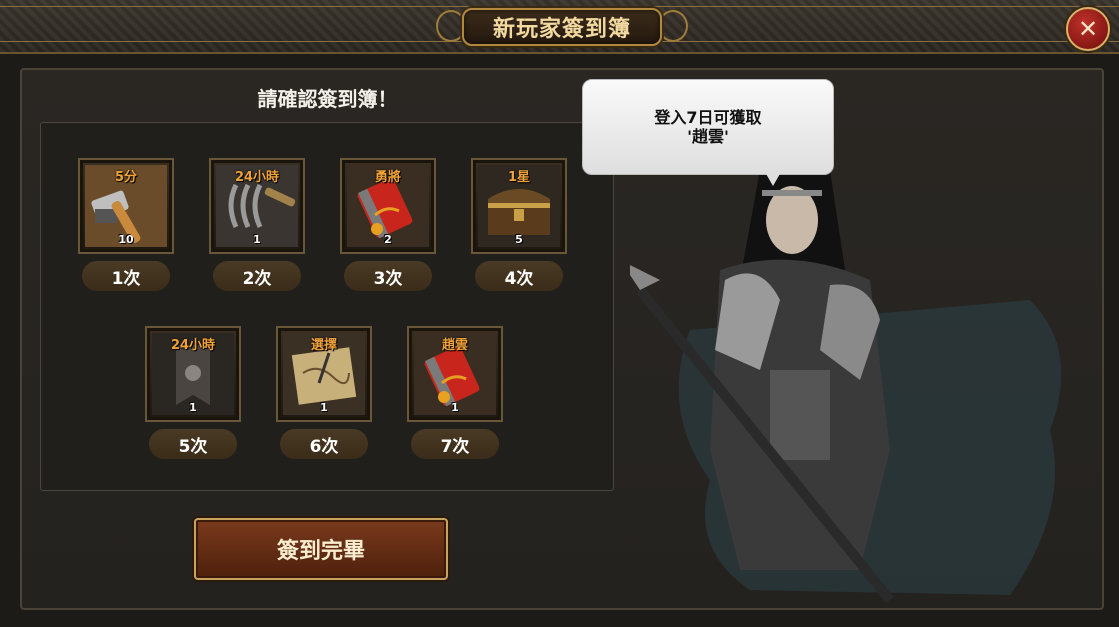 Image resolution: width=1119 pixels, height=627 pixels. Describe the element at coordinates (454, 345) in the screenshot. I see `reward-top-label: 趙雲` at that location.